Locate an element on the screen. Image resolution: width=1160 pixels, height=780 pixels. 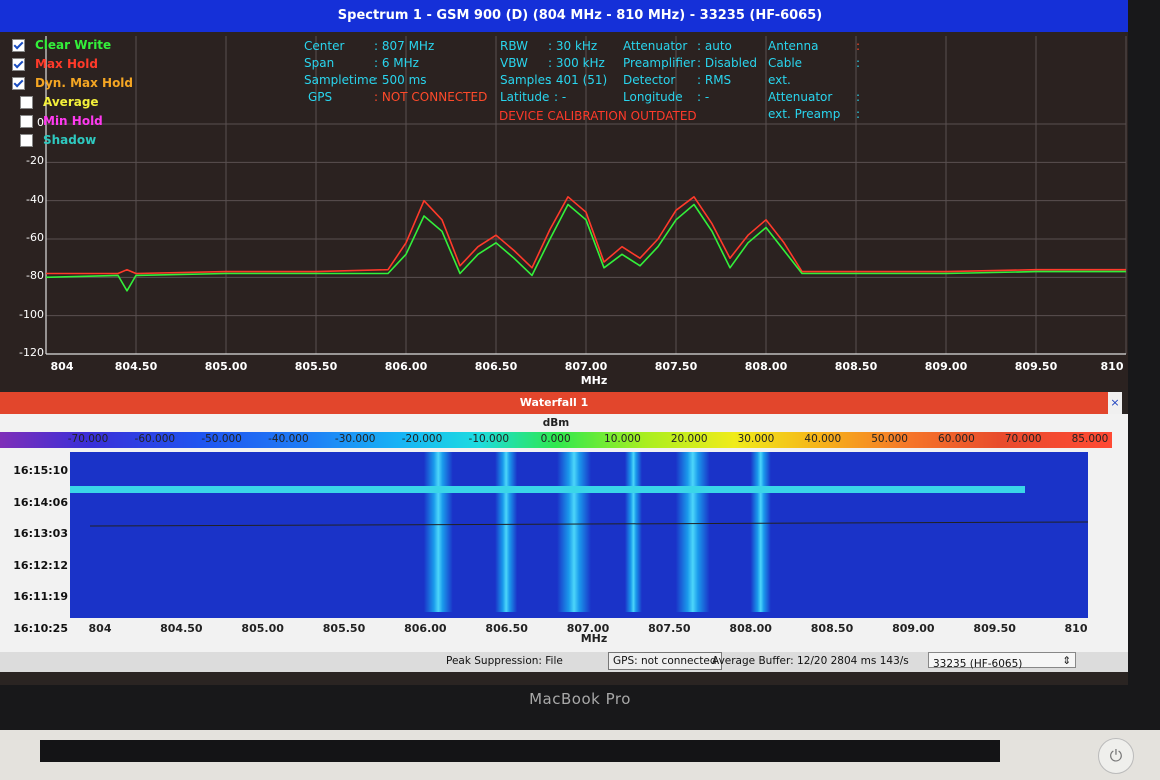
waterfall-x-tick: 810 is located at coordinates (1076, 628).